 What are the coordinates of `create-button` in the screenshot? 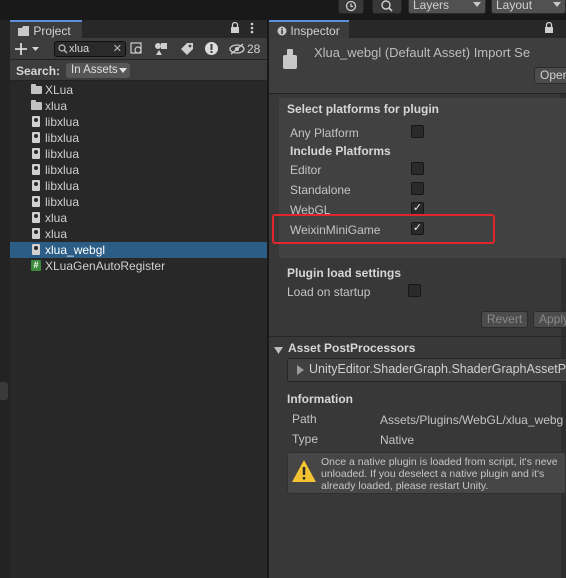 It's located at (29, 49).